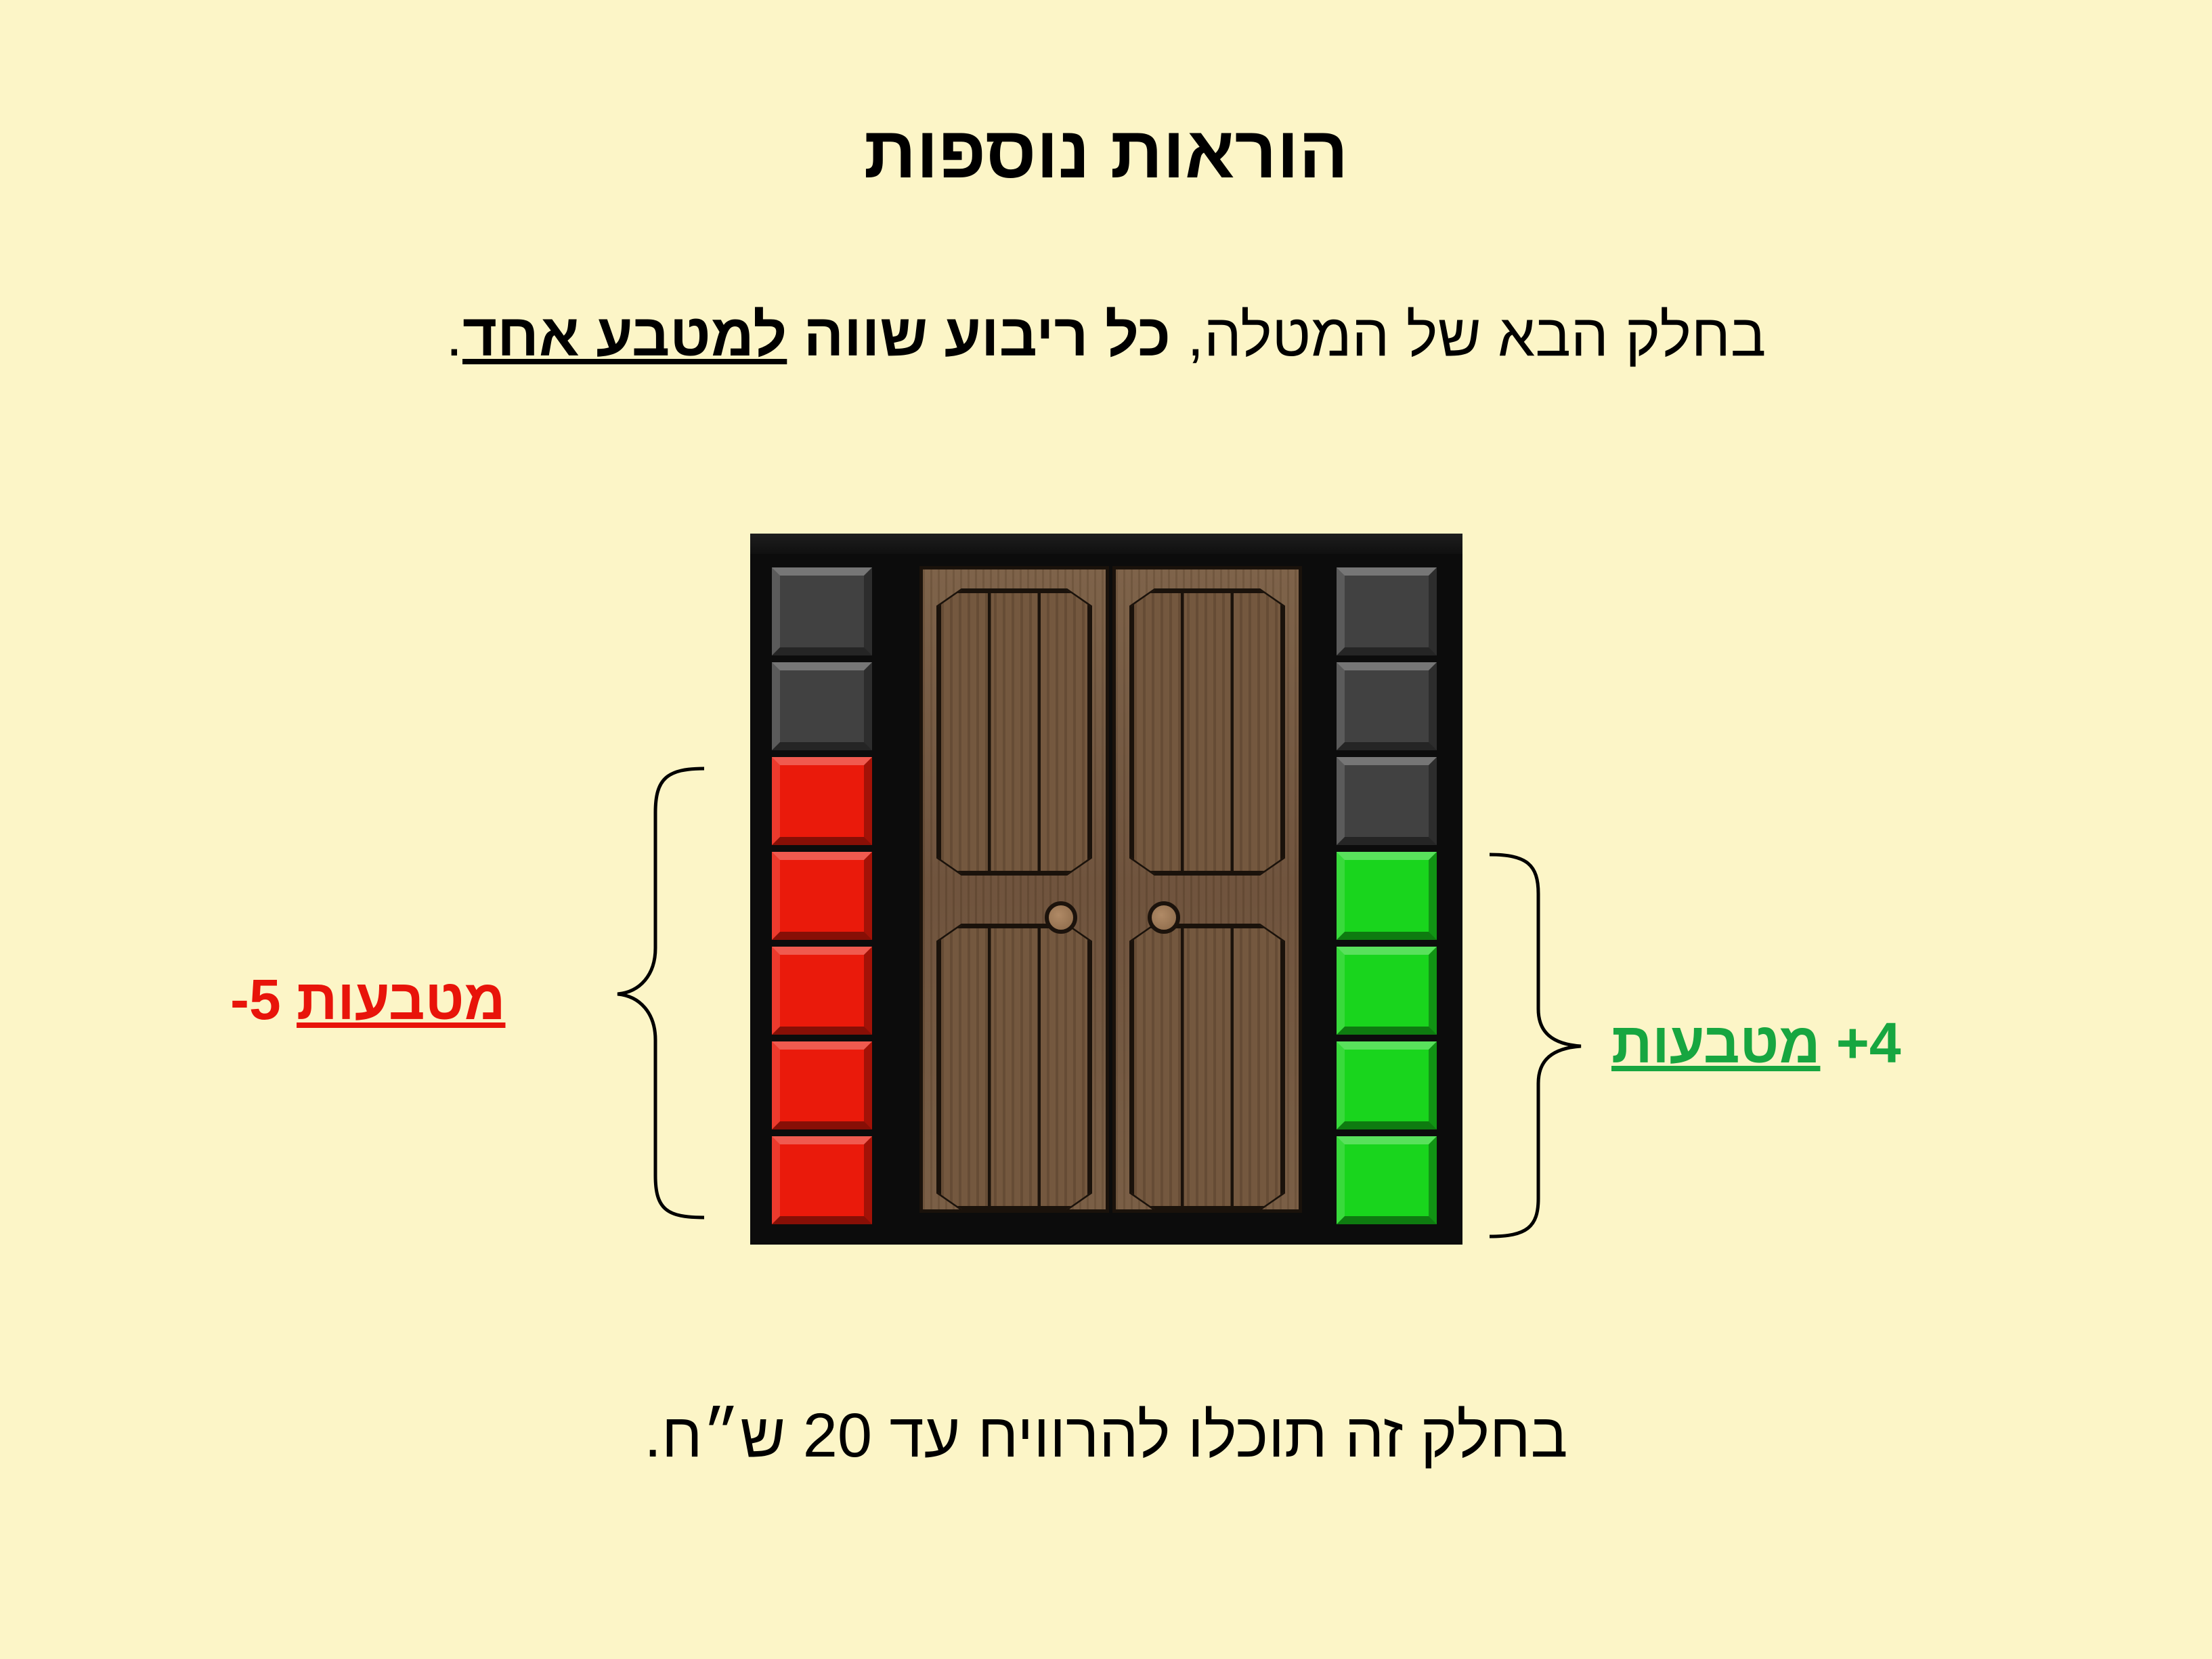  Describe the element at coordinates (661, 993) in the screenshot. I see `left-brace-icon` at that location.